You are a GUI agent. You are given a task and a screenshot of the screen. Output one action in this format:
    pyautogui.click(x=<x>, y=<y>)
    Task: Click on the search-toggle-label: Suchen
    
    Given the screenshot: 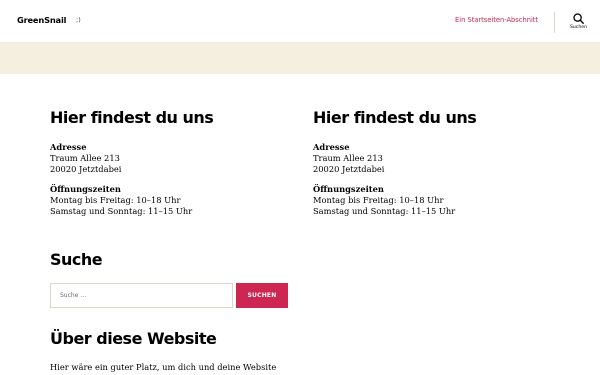 What is the action you would take?
    pyautogui.click(x=578, y=27)
    